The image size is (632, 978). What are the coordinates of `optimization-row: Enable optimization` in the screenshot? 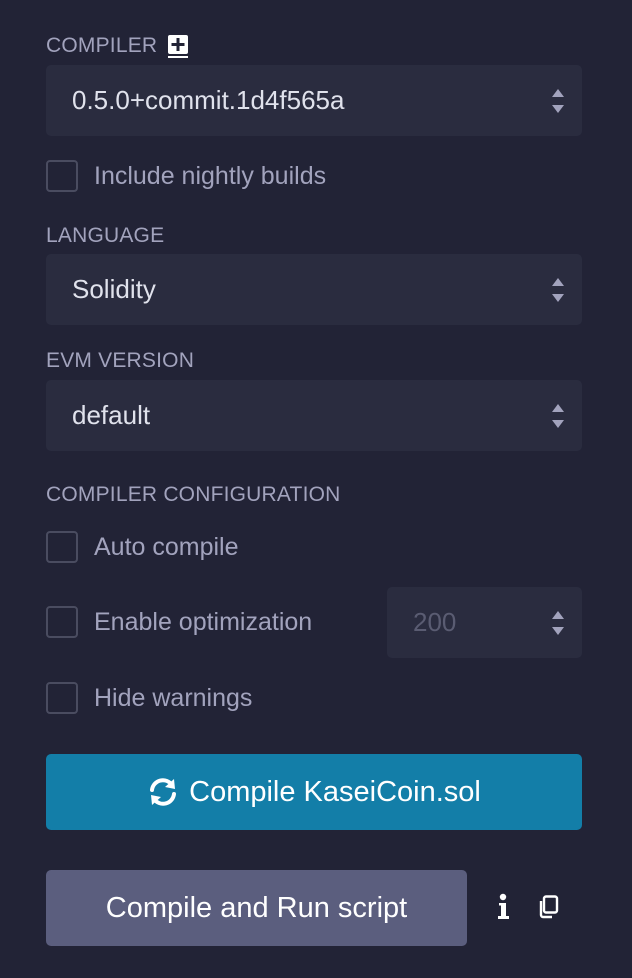 It's located at (179, 622).